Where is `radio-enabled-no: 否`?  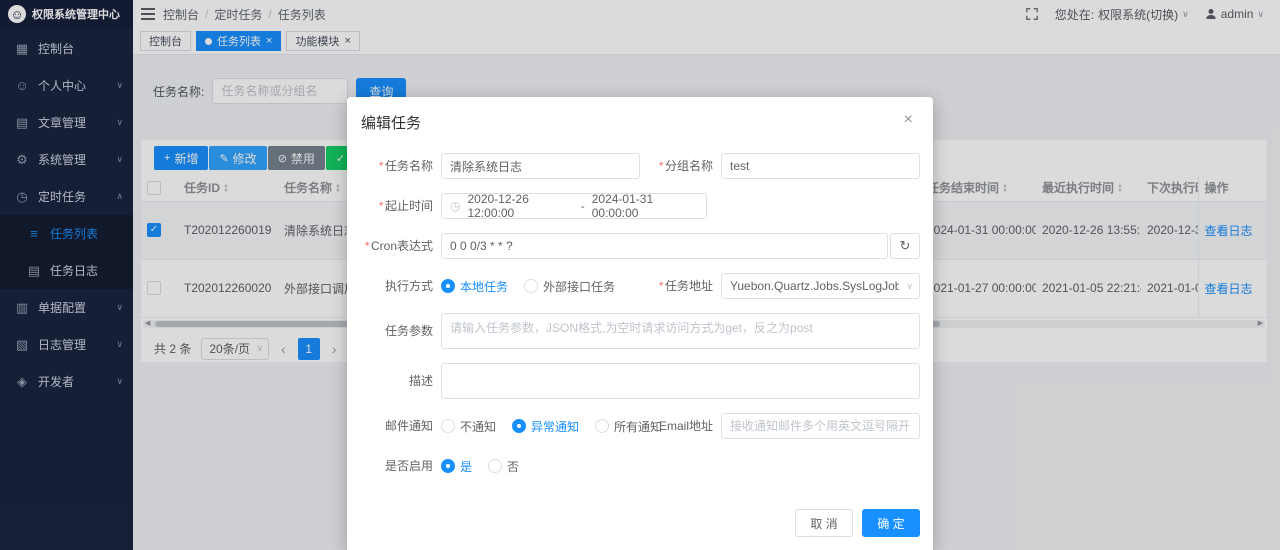
radio-enabled-no: 否 is located at coordinates (503, 466).